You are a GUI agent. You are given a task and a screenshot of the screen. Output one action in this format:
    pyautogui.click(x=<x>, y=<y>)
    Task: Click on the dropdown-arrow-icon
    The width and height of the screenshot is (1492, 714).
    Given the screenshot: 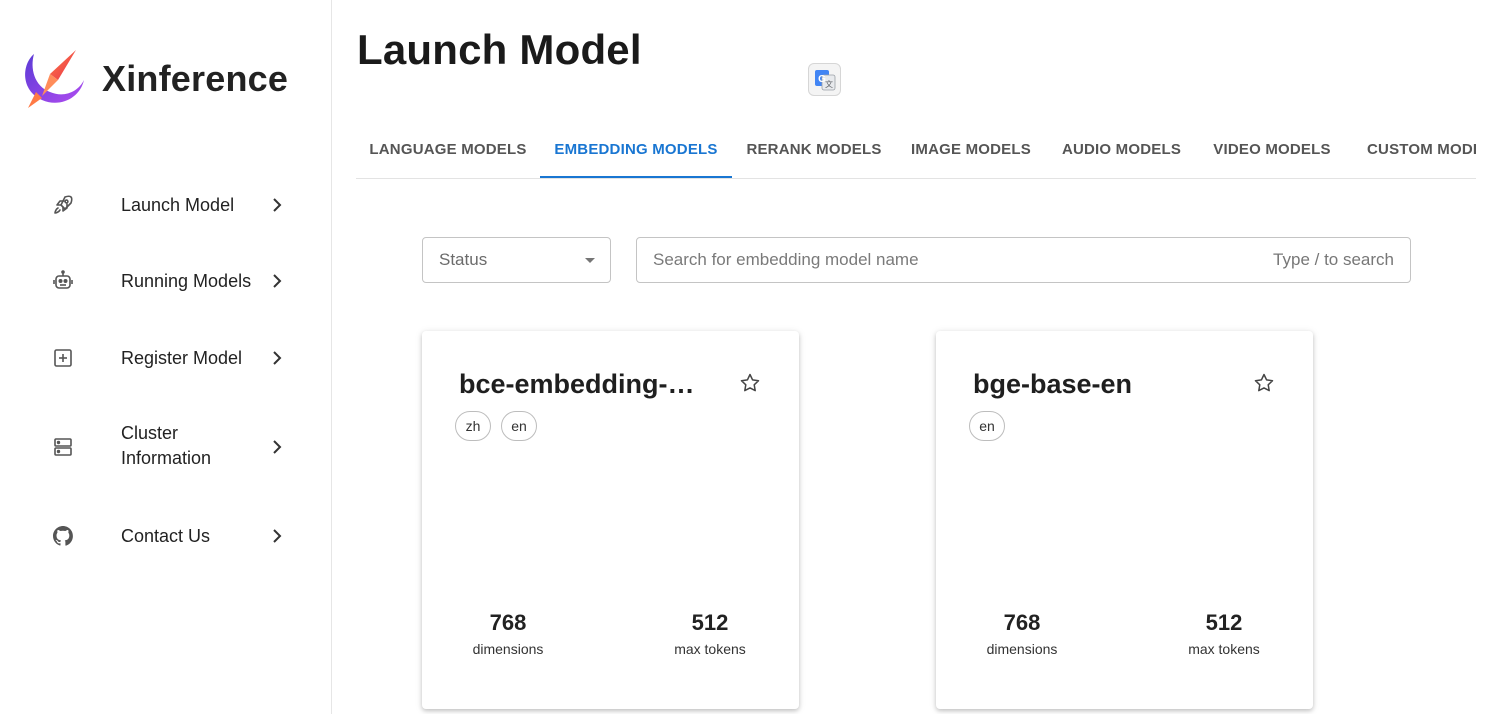 What is the action you would take?
    pyautogui.click(x=590, y=260)
    